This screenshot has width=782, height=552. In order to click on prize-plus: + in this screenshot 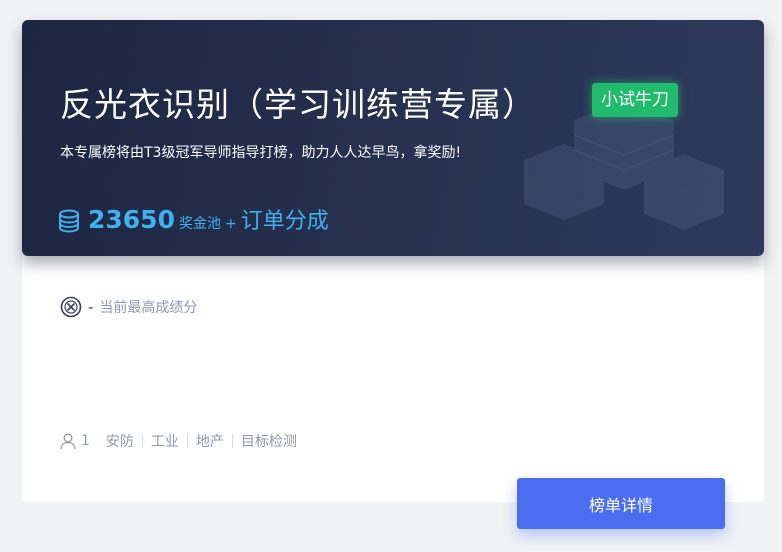, I will do `click(230, 224)`.